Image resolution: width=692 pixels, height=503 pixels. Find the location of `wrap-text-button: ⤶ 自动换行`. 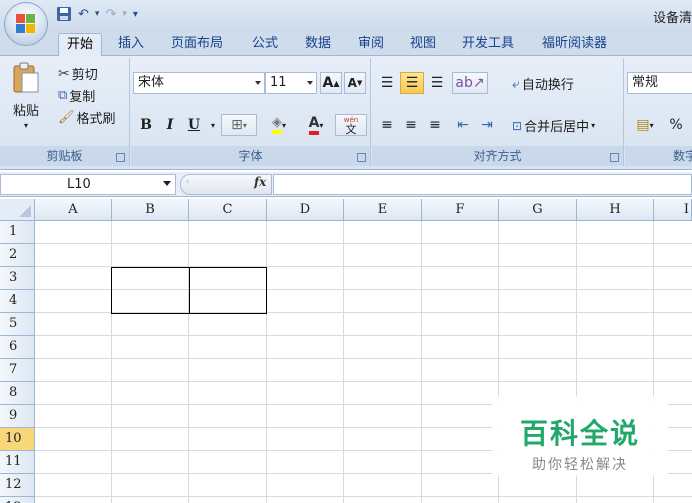

wrap-text-button: ⤶ 自动换行 is located at coordinates (543, 84).